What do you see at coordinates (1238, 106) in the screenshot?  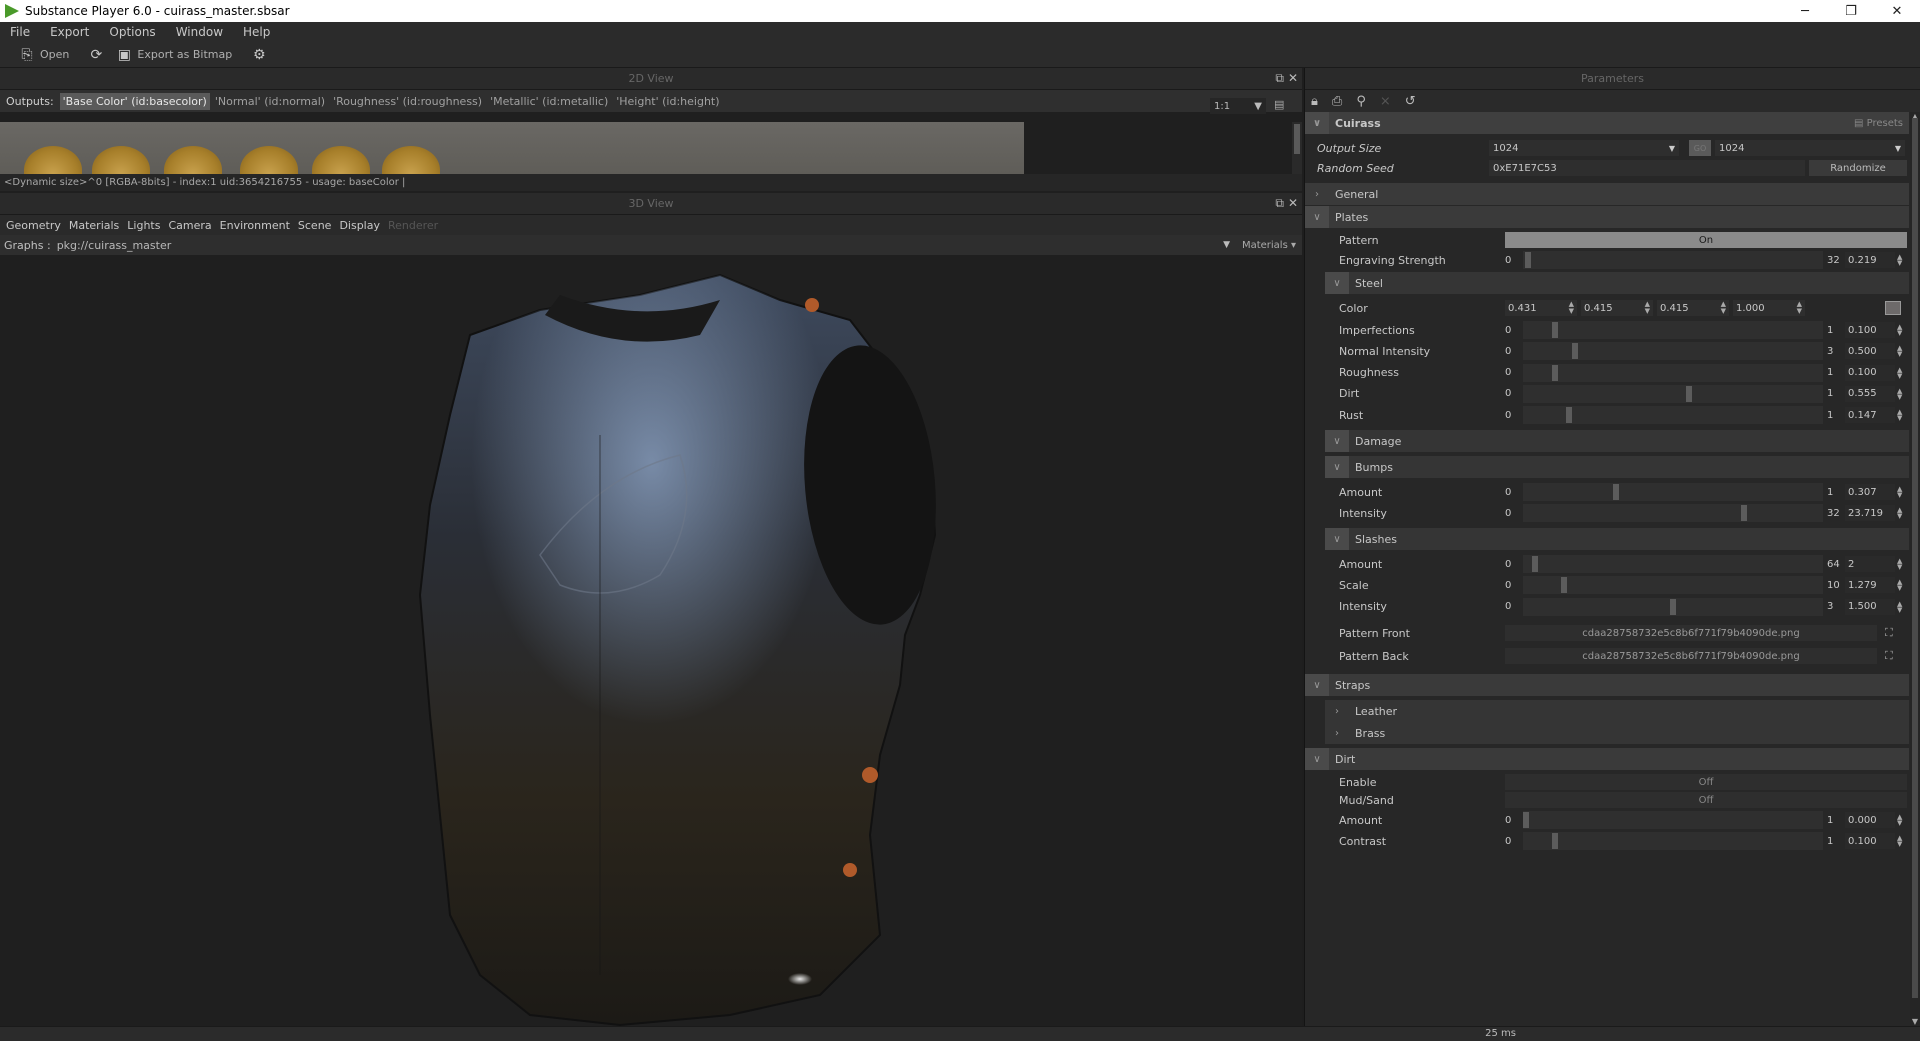 I see `zoom-select: 1:1 ▼` at bounding box center [1238, 106].